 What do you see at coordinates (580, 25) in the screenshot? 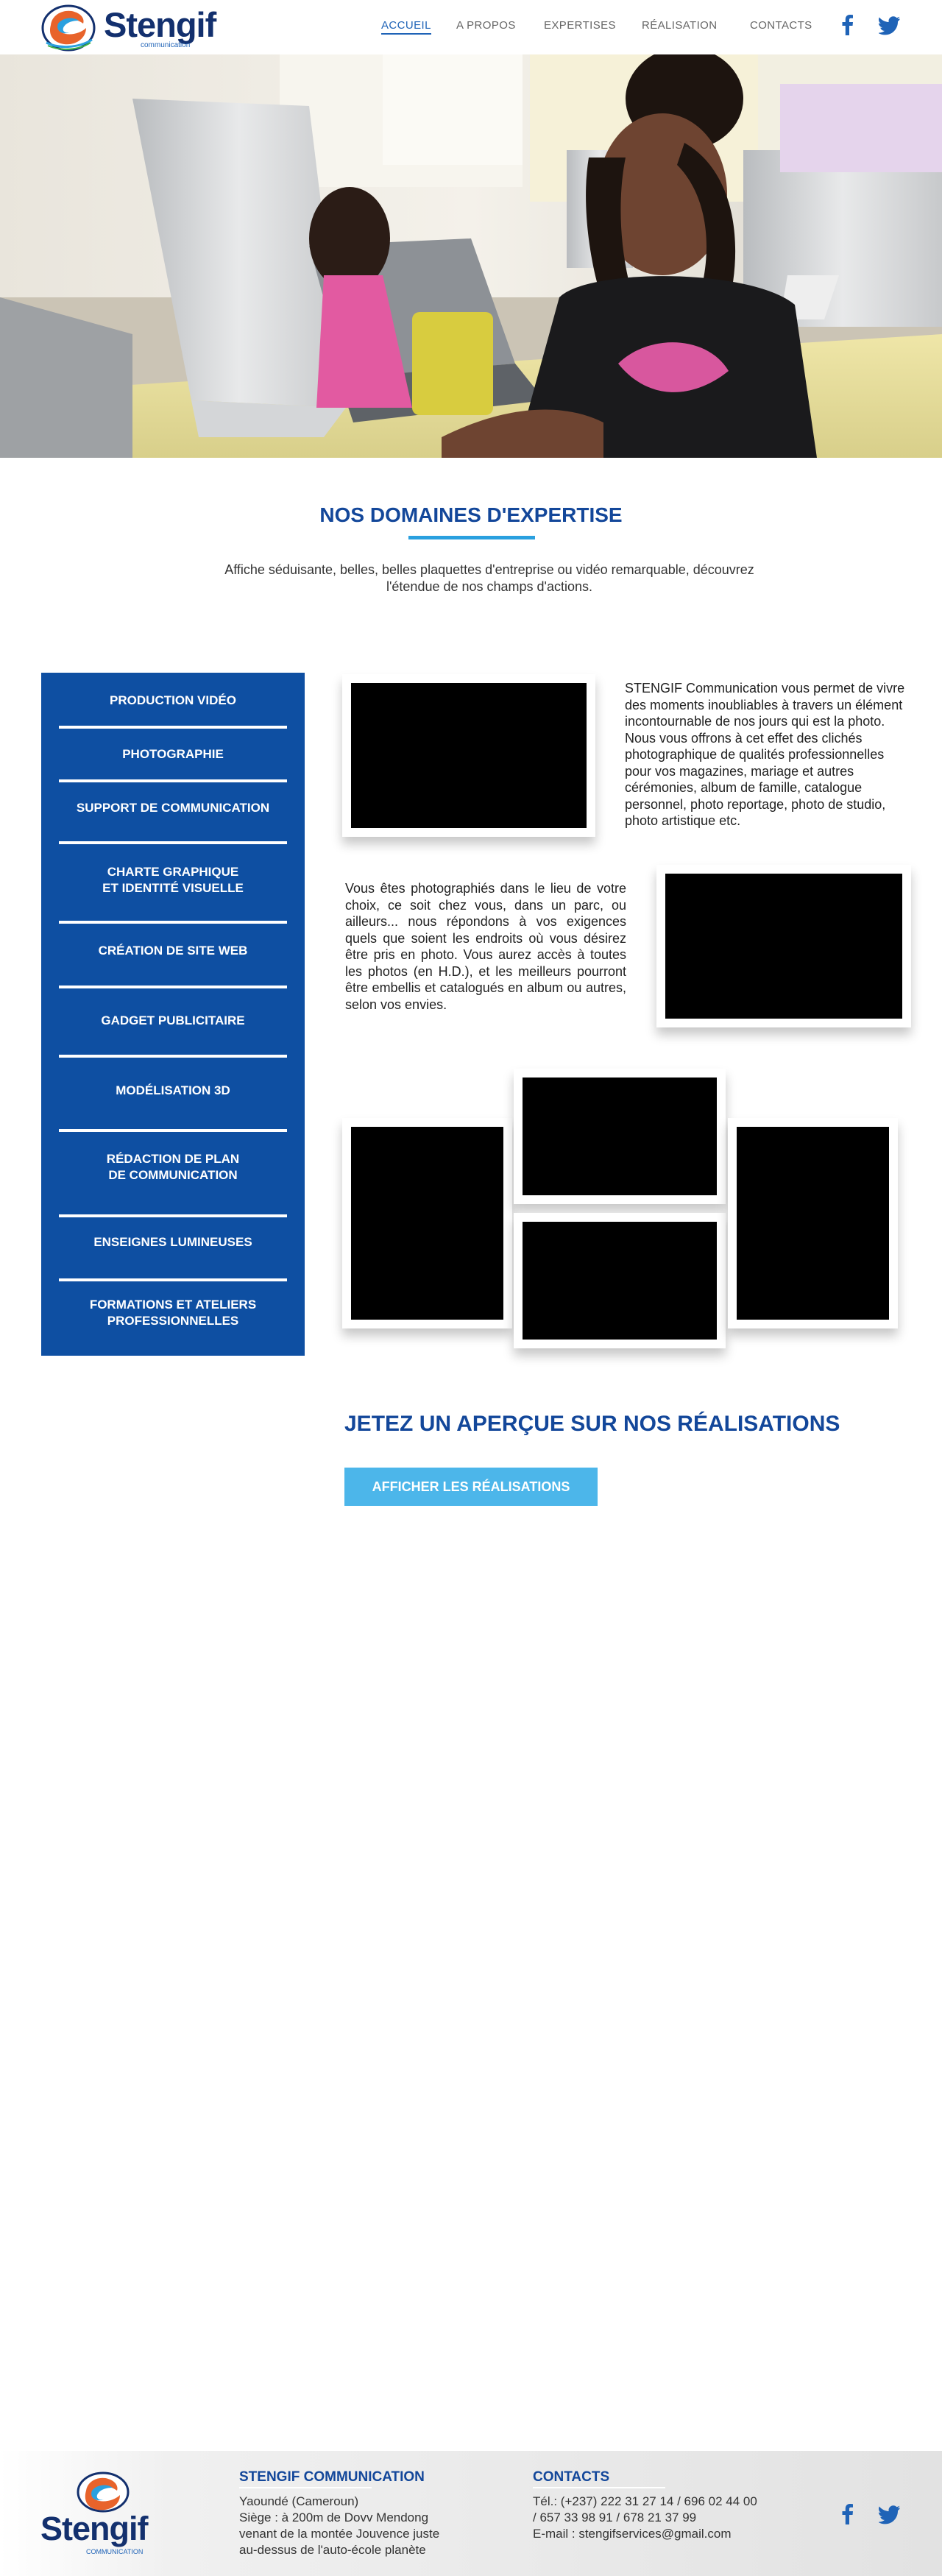
I see `nav-expertises: EXPERTISES` at bounding box center [580, 25].